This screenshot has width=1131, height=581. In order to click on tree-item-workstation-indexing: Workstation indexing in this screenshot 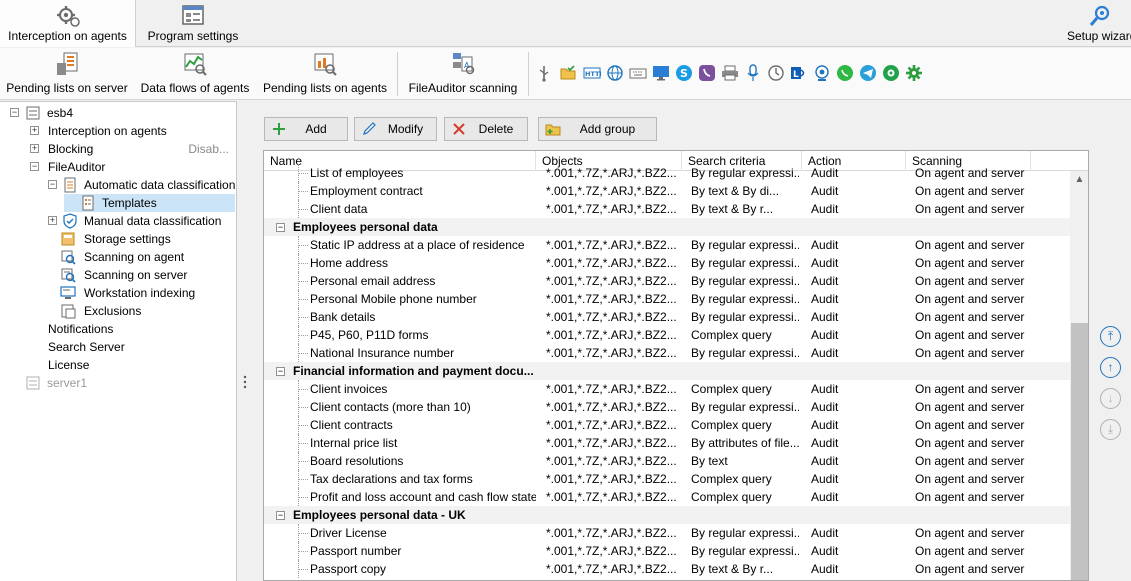, I will do `click(147, 293)`.